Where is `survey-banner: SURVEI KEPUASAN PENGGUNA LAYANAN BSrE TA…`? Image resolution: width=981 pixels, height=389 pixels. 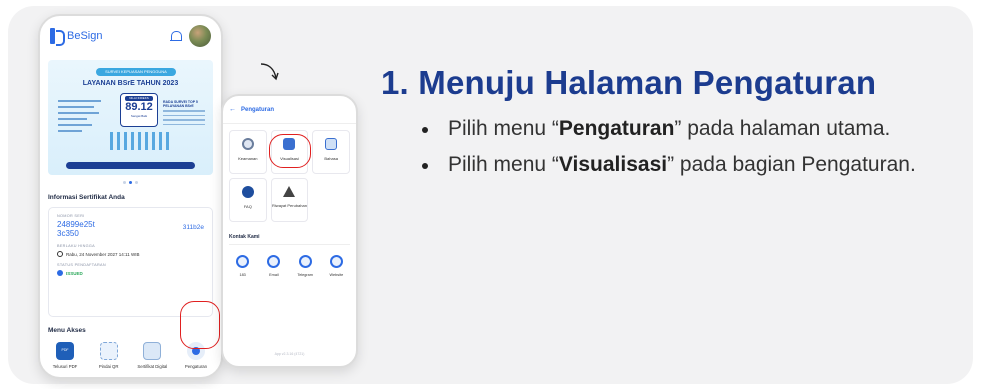 survey-banner: SURVEI KEPUASAN PENGGUNA LAYANAN BSrE TA… is located at coordinates (130, 117).